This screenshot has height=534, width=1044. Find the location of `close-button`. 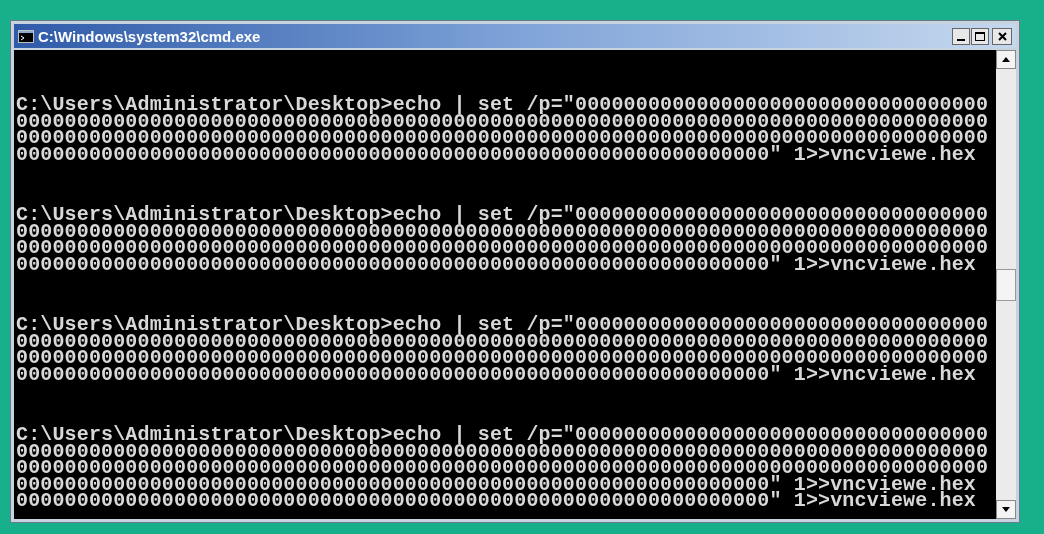

close-button is located at coordinates (1002, 36).